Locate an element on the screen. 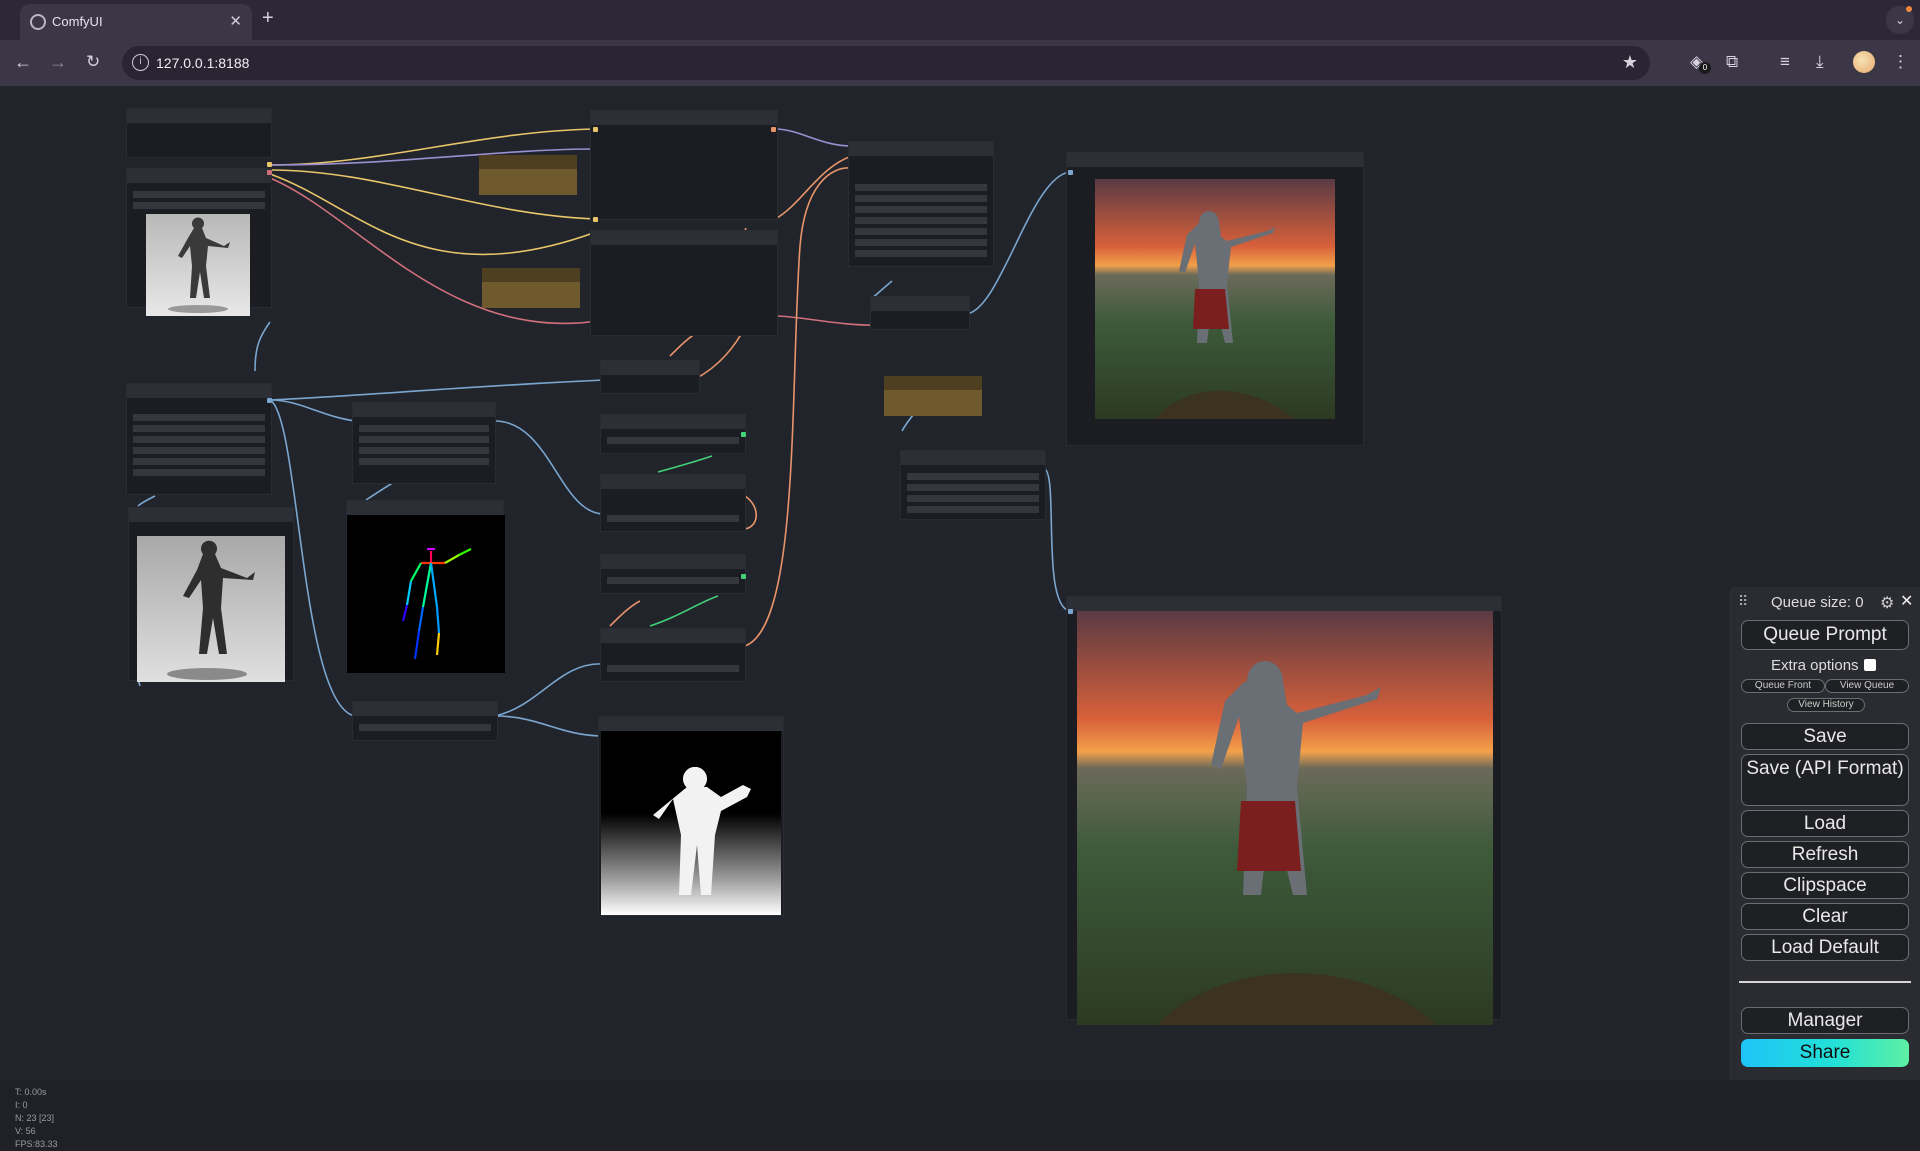  divider is located at coordinates (1825, 982).